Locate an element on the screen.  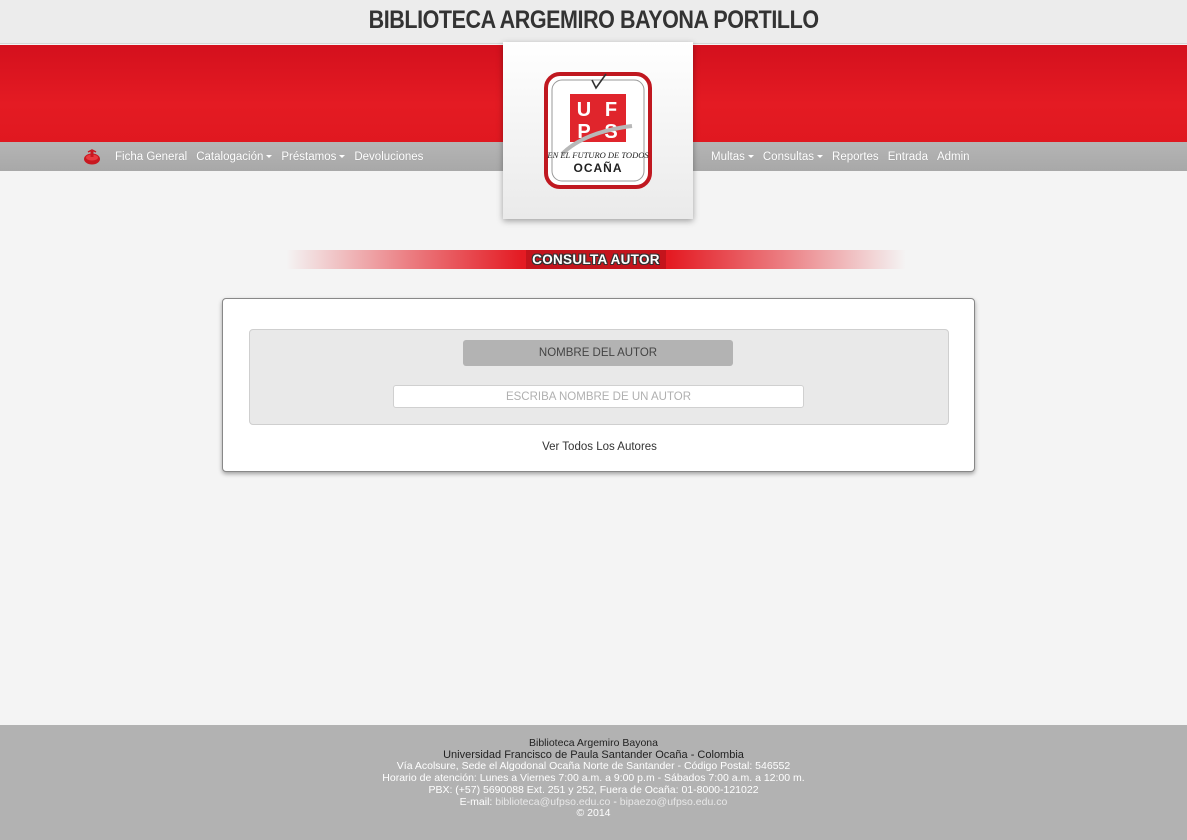
footer-email-link-2: bipaezo@ufpso.edu.co is located at coordinates (674, 802).